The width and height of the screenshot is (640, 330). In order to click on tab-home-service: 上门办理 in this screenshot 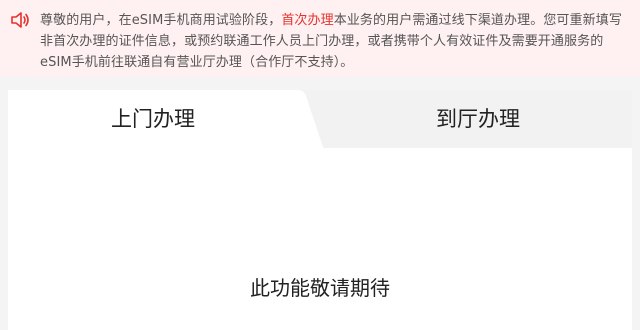, I will do `click(153, 119)`.